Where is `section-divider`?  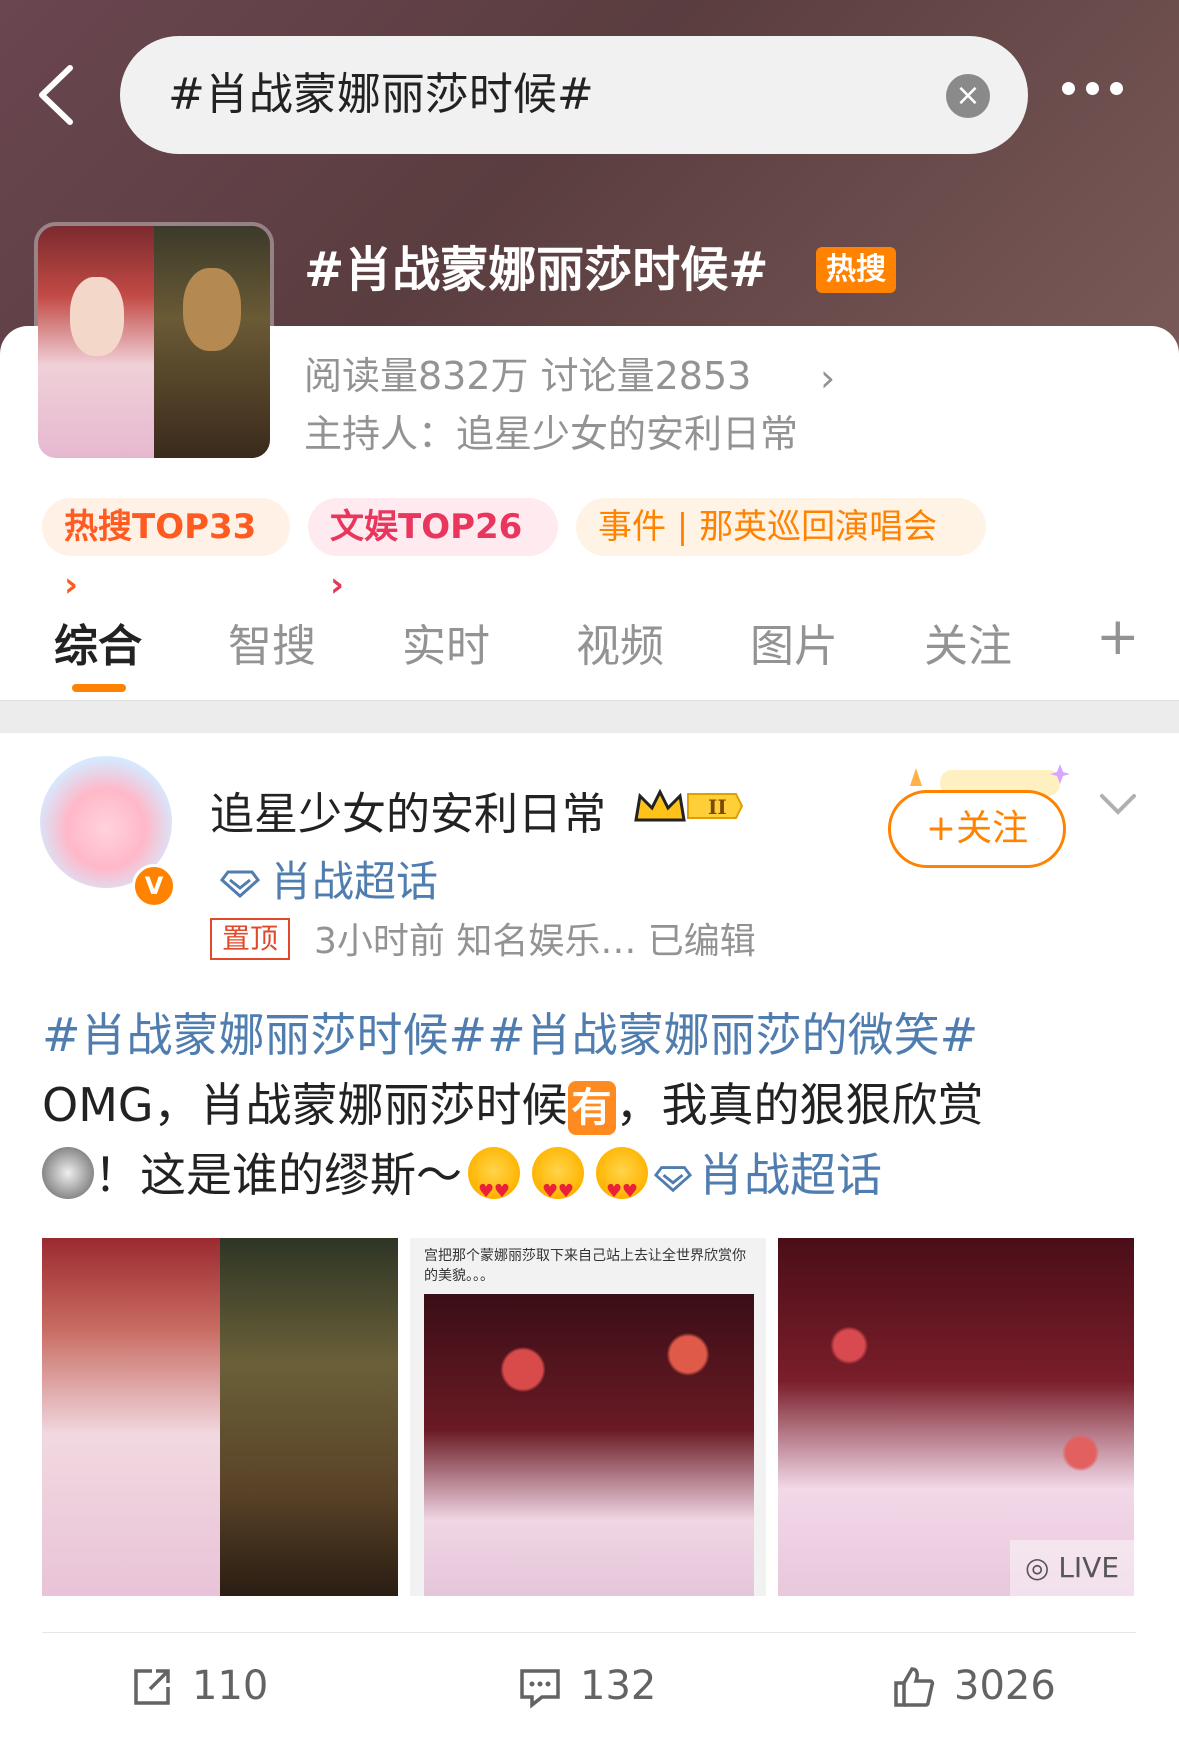
section-divider is located at coordinates (589, 716).